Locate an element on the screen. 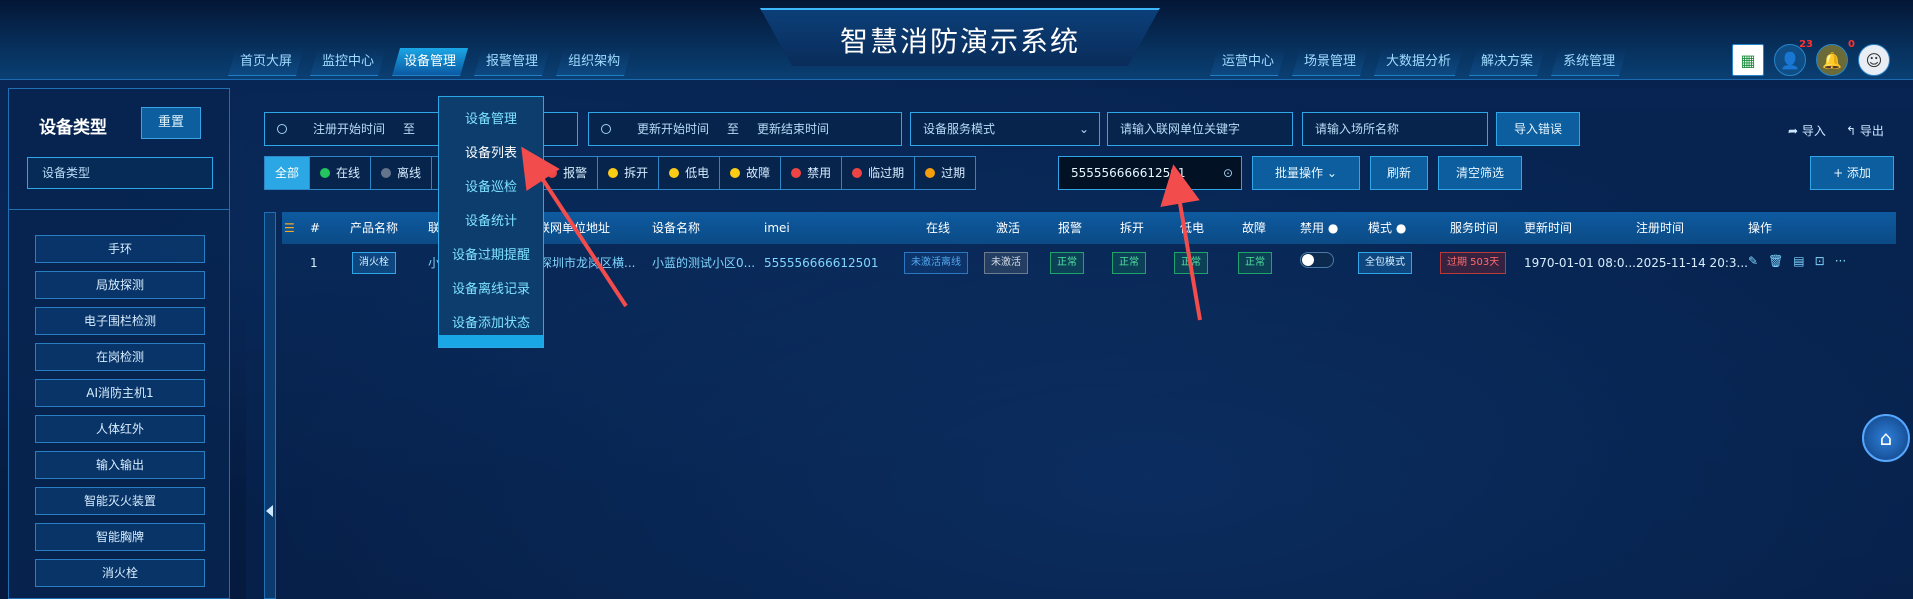 The height and width of the screenshot is (599, 1913). service-mode-select: 设备服务模式 ⌄ is located at coordinates (1005, 129).